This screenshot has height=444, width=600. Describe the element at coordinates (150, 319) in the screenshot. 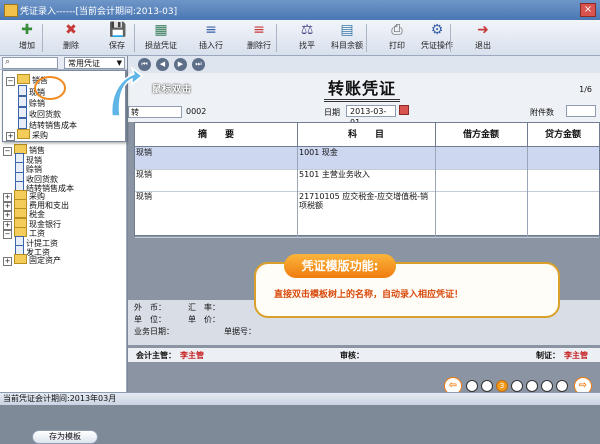

I see `unit-label: 单 位：` at that location.